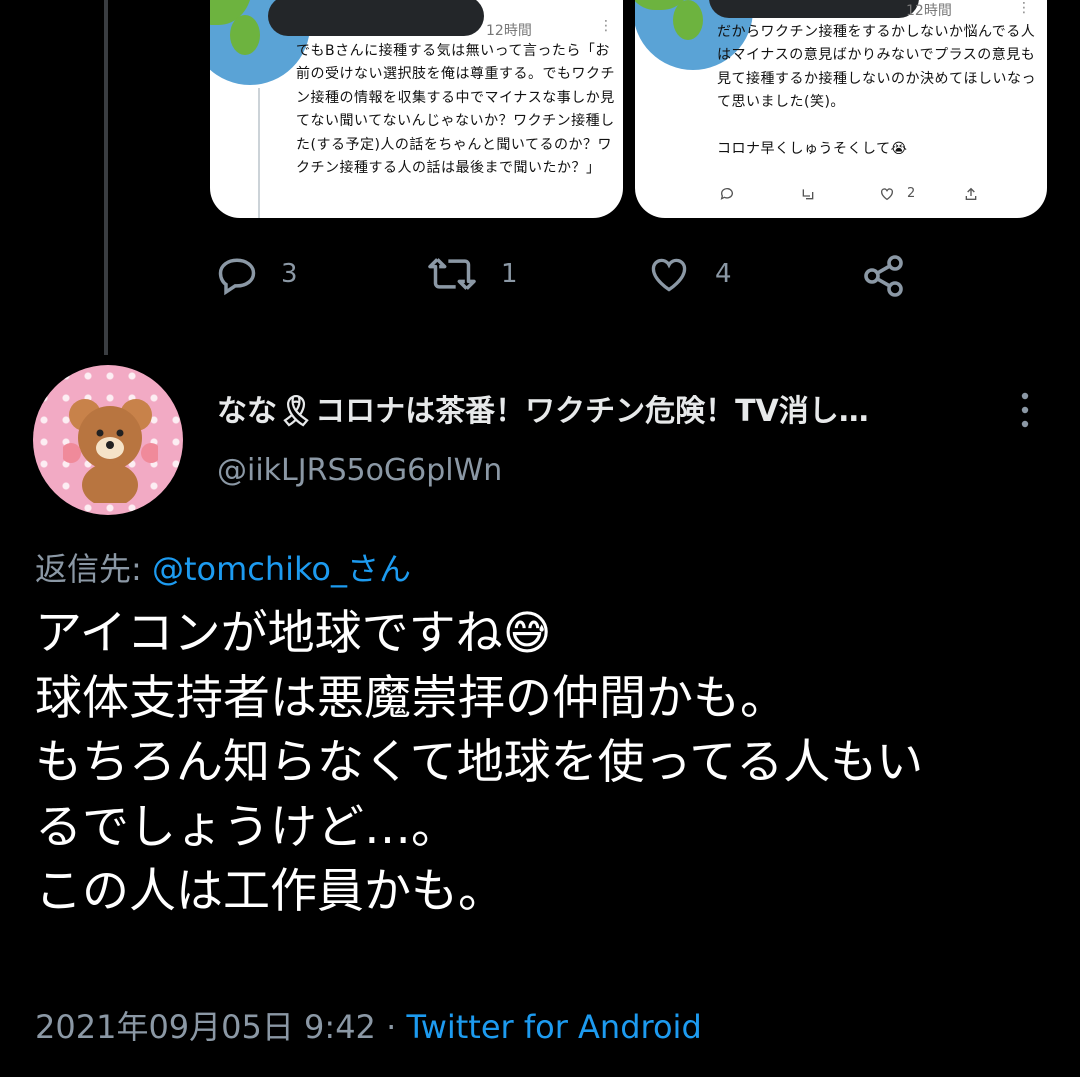  I want to click on reply-count: 3, so click(289, 274).